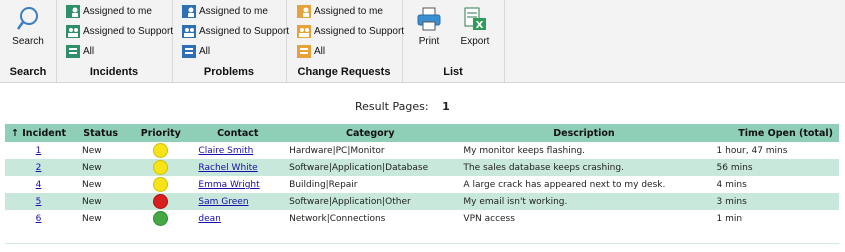 The width and height of the screenshot is (845, 252). I want to click on change-requests-assigned-to-support: Assigned to Support, so click(350, 31).